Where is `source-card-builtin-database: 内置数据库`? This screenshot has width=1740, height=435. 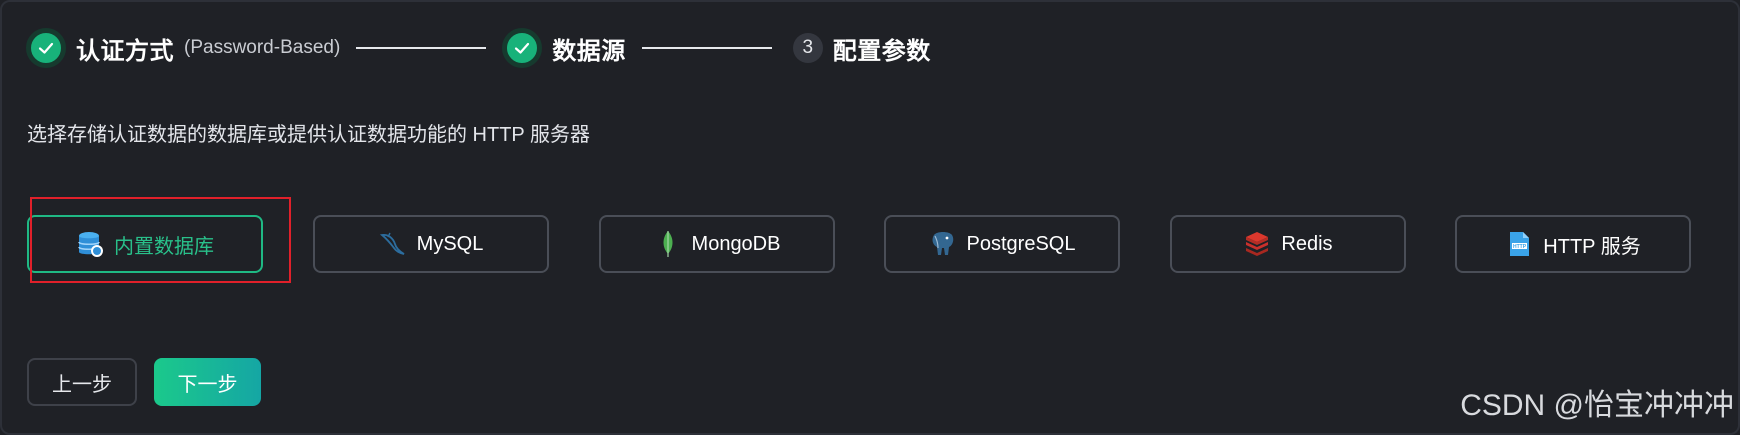
source-card-builtin-database: 内置数据库 is located at coordinates (145, 244).